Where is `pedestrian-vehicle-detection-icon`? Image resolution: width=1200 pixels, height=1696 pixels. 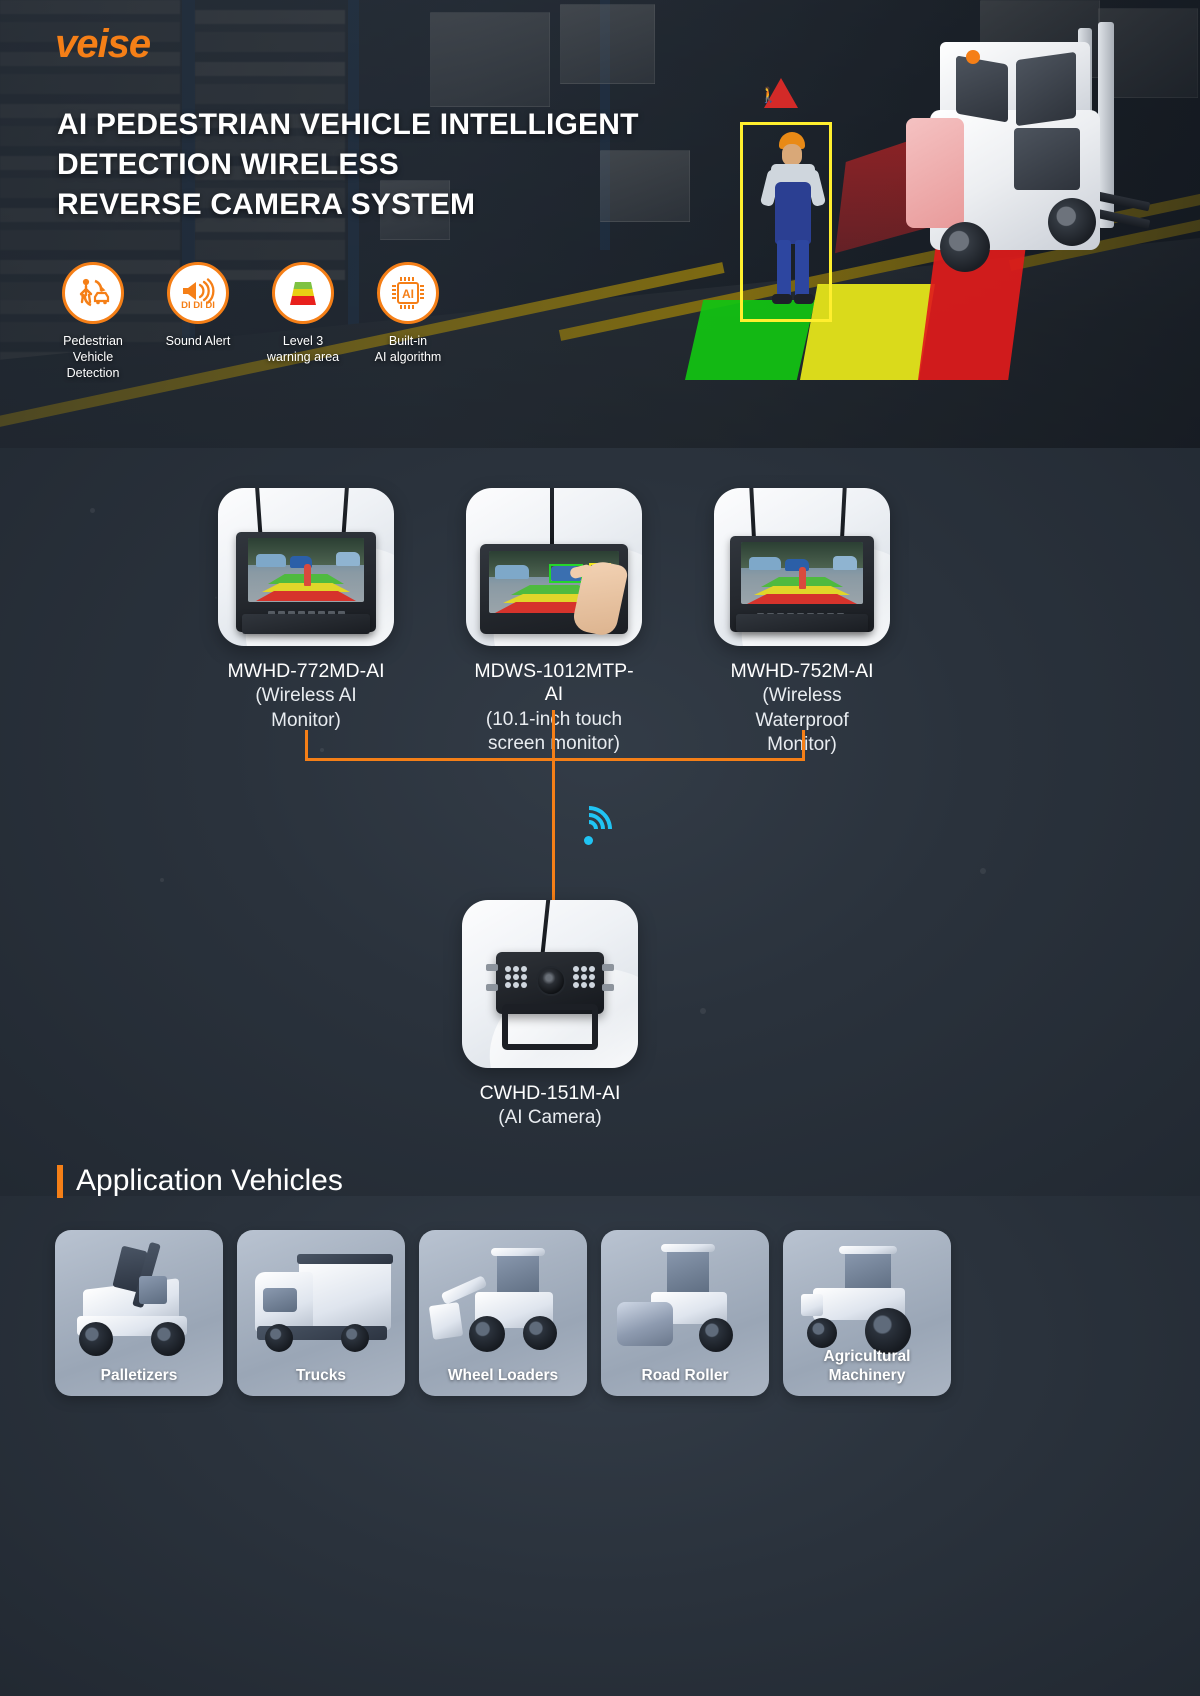
pedestrian-vehicle-detection-icon is located at coordinates (93, 293).